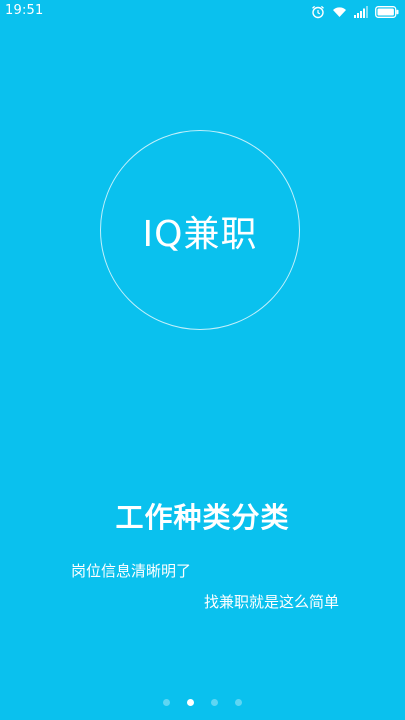 This screenshot has width=405, height=720. What do you see at coordinates (339, 12) in the screenshot?
I see `wifi-icon` at bounding box center [339, 12].